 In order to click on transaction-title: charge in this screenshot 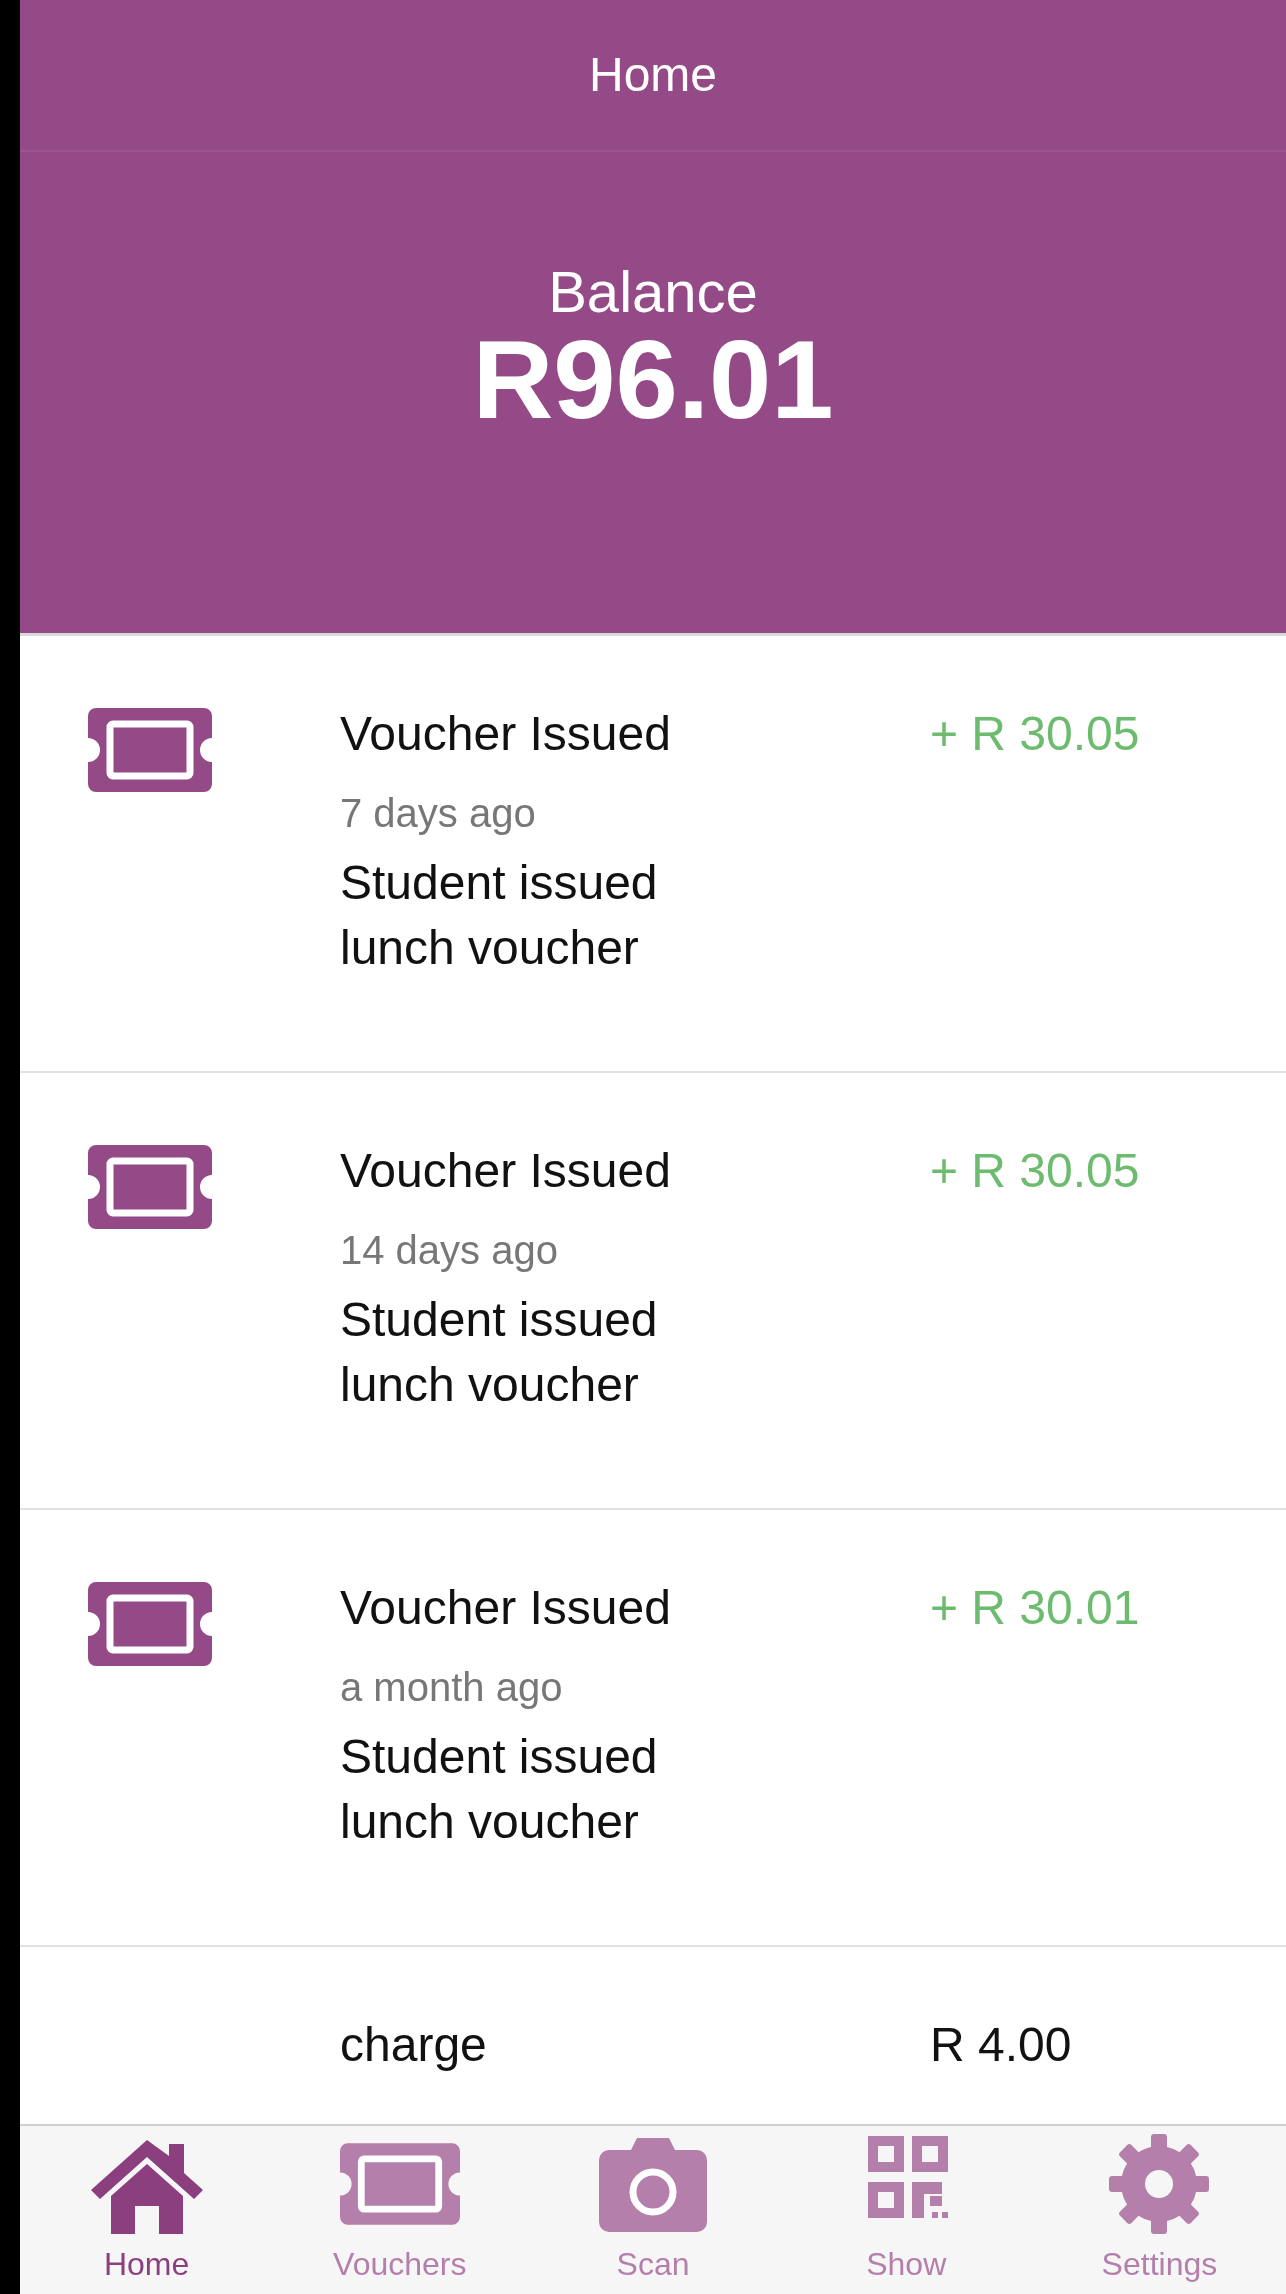, I will do `click(414, 2045)`.